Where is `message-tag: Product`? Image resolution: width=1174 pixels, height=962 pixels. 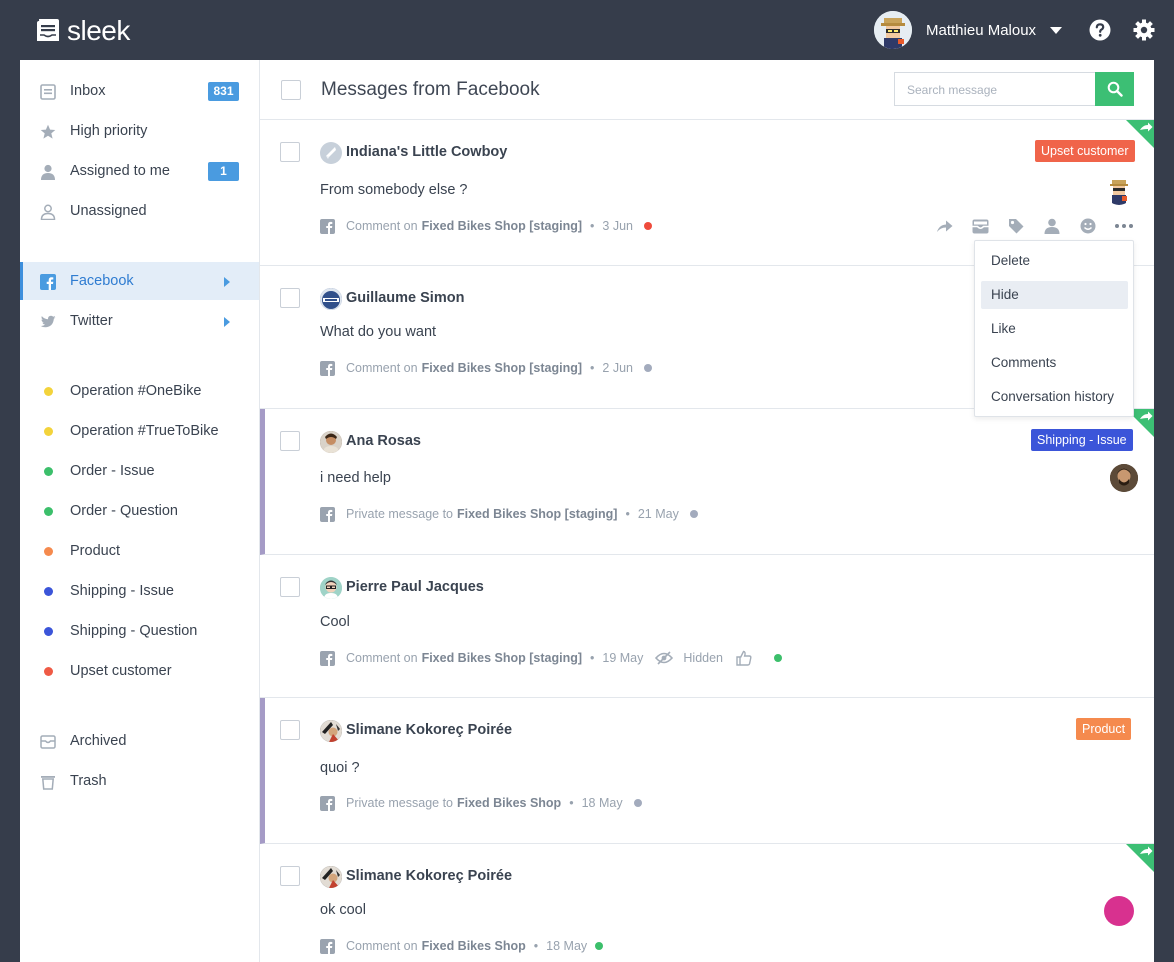
message-tag: Product is located at coordinates (1104, 729).